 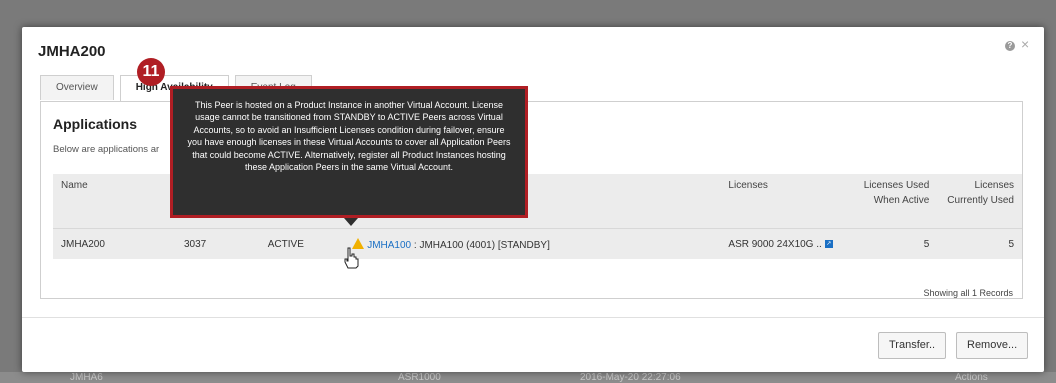 What do you see at coordinates (480, 245) in the screenshot?
I see `peer-detail: : JMHA100 (4001) [STANDBY]` at bounding box center [480, 245].